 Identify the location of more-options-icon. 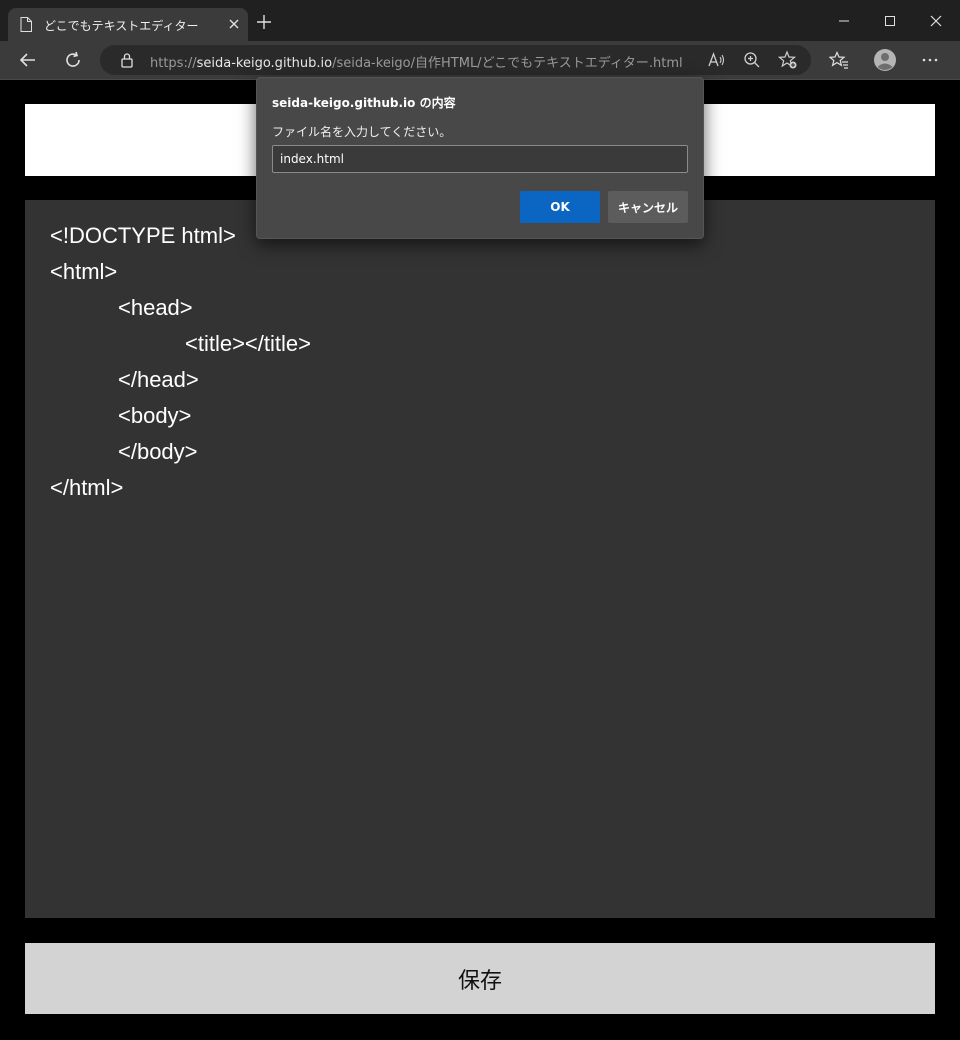
(930, 60).